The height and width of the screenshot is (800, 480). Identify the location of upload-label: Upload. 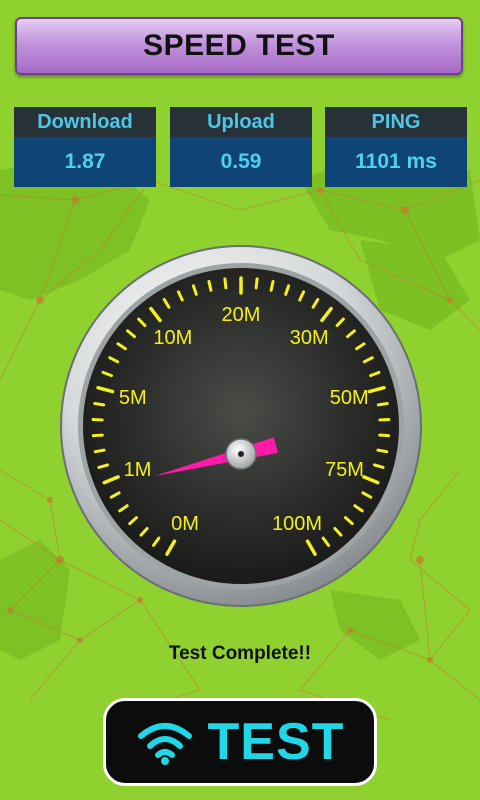
(241, 122).